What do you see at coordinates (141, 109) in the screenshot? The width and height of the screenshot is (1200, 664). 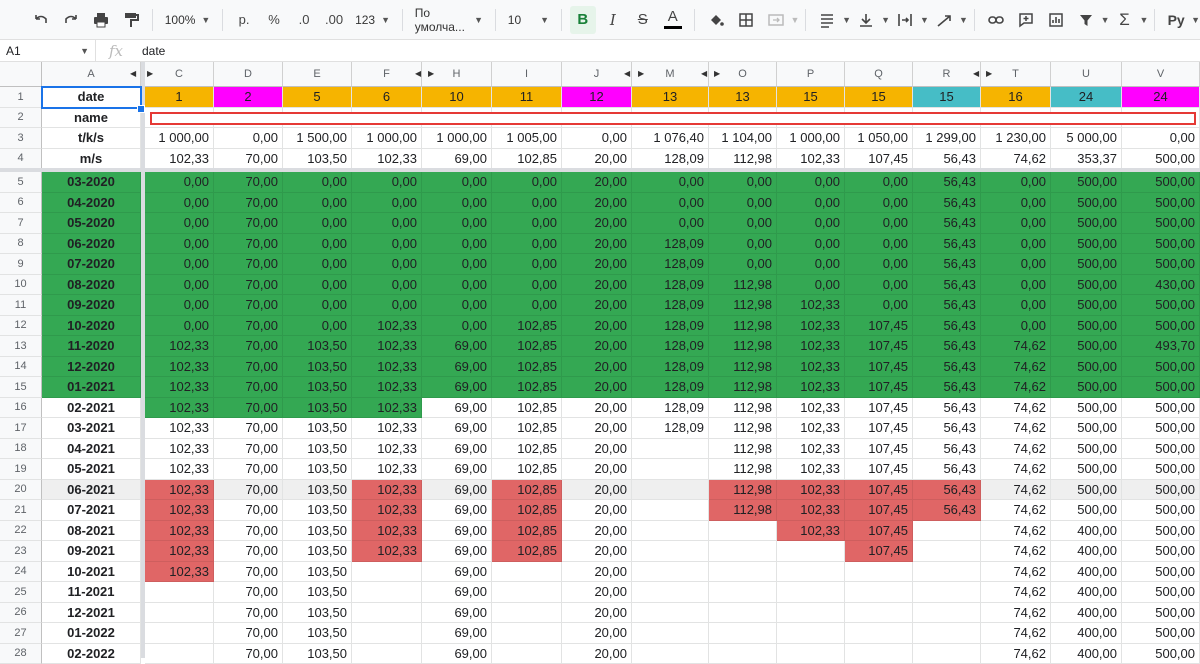 I see `fill-handle` at bounding box center [141, 109].